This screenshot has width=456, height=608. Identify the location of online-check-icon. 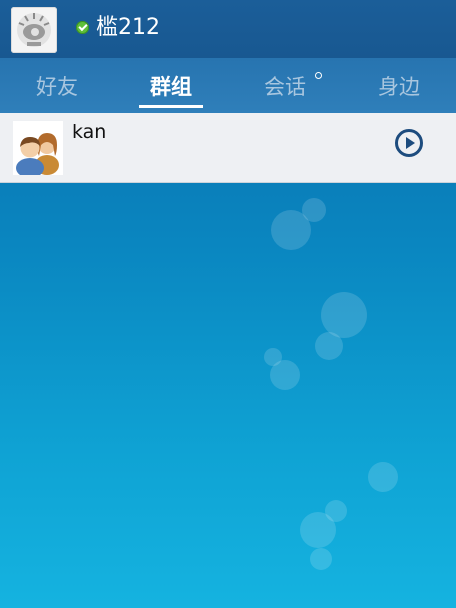
(82, 27).